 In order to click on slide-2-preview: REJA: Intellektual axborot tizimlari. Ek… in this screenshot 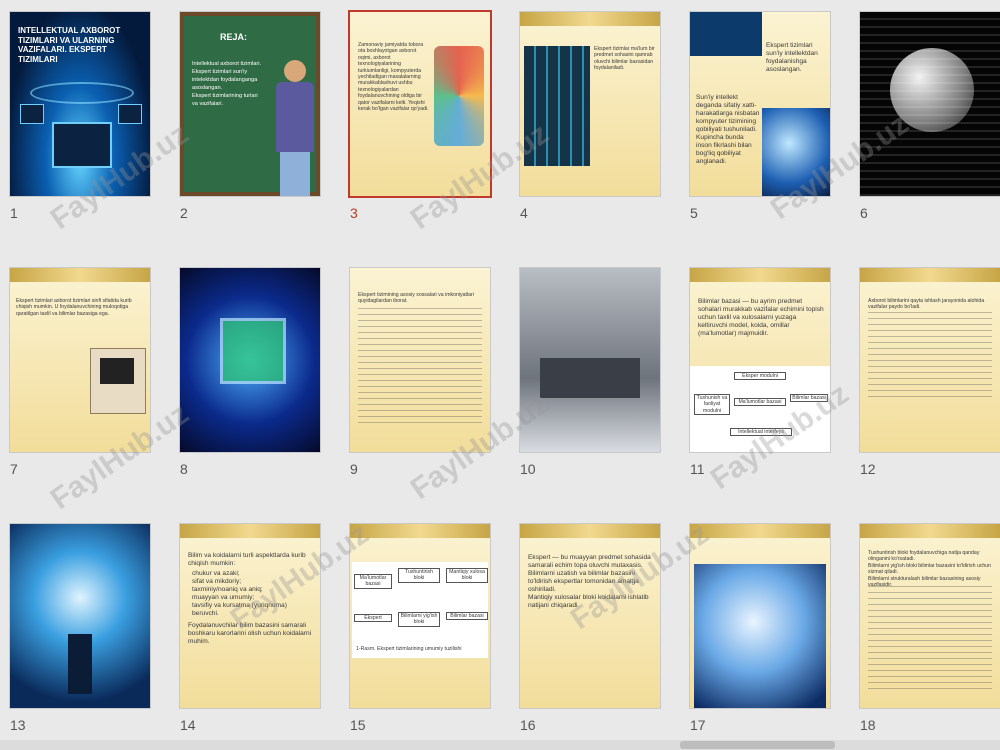, I will do `click(250, 104)`.